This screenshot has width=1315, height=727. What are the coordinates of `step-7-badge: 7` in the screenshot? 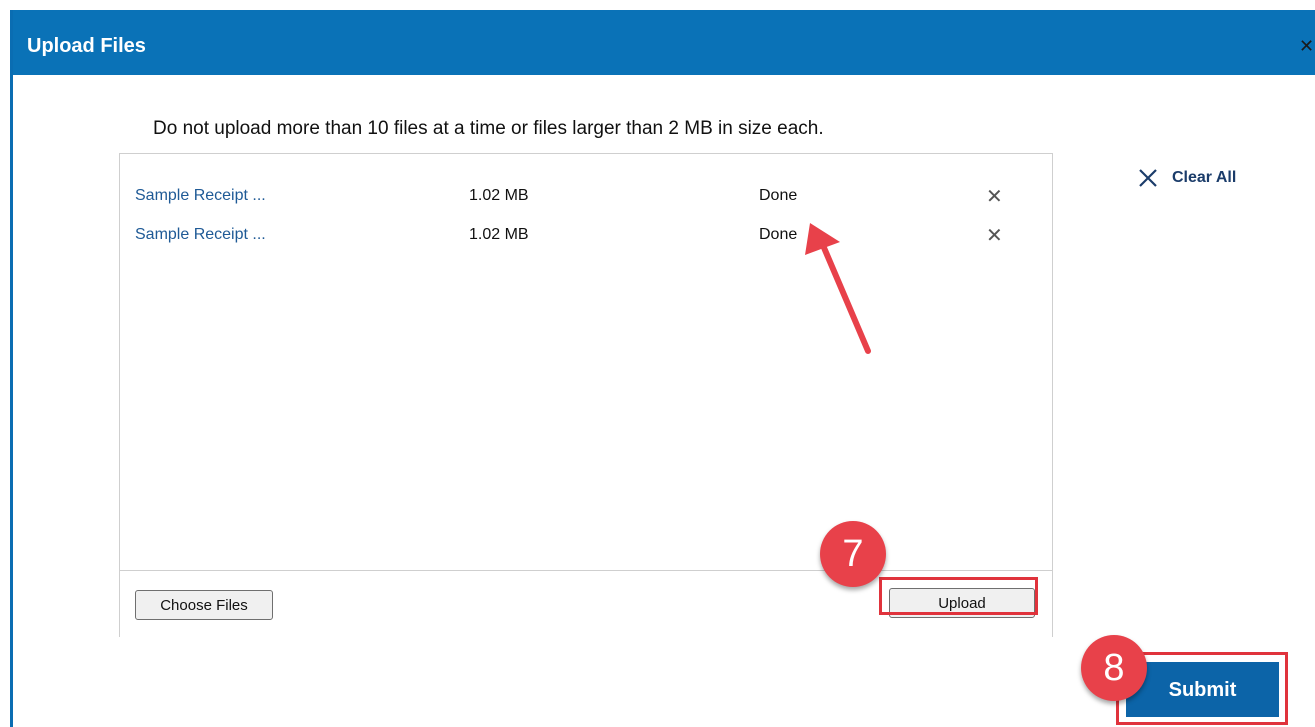 It's located at (853, 554).